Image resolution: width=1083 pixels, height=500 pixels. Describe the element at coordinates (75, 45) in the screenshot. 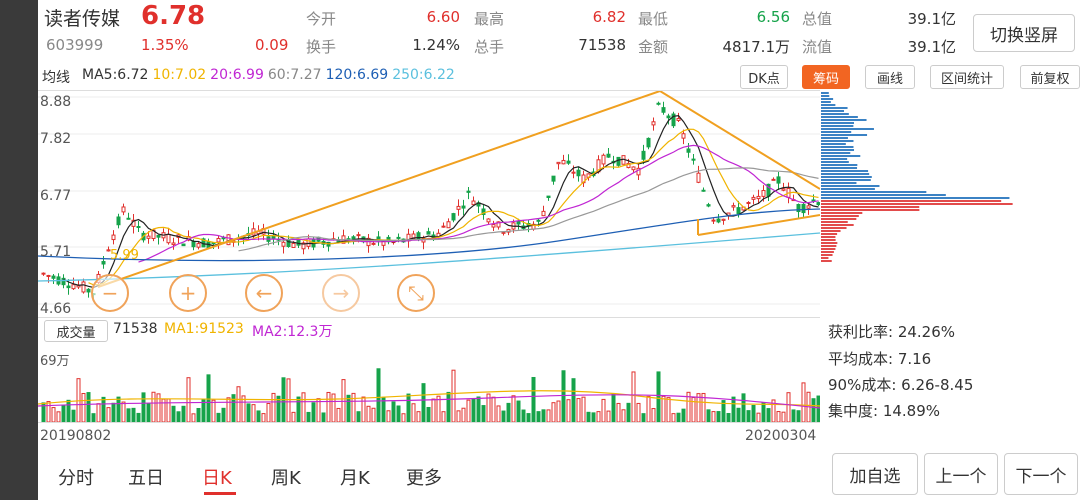

I see `stock-code: 603999` at that location.